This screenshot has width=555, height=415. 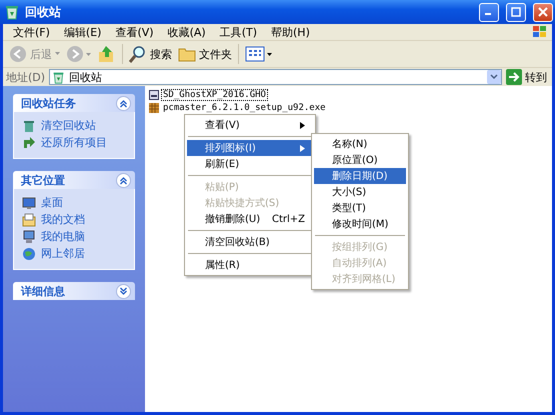 What do you see at coordinates (250, 219) in the screenshot?
I see `menu-item: 撤销删除(U) Ctrl+Z` at bounding box center [250, 219].